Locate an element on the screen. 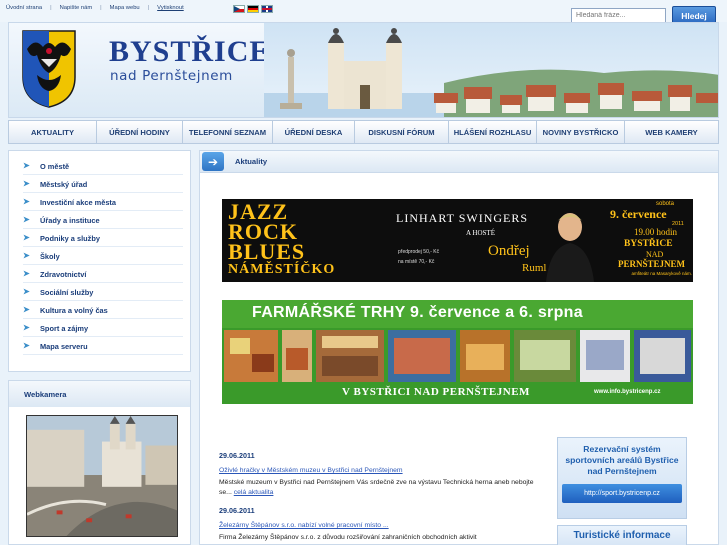 The width and height of the screenshot is (727, 545). sidebar-item-investicni-akce: ➤ Investiční akce města is located at coordinates (103, 202).